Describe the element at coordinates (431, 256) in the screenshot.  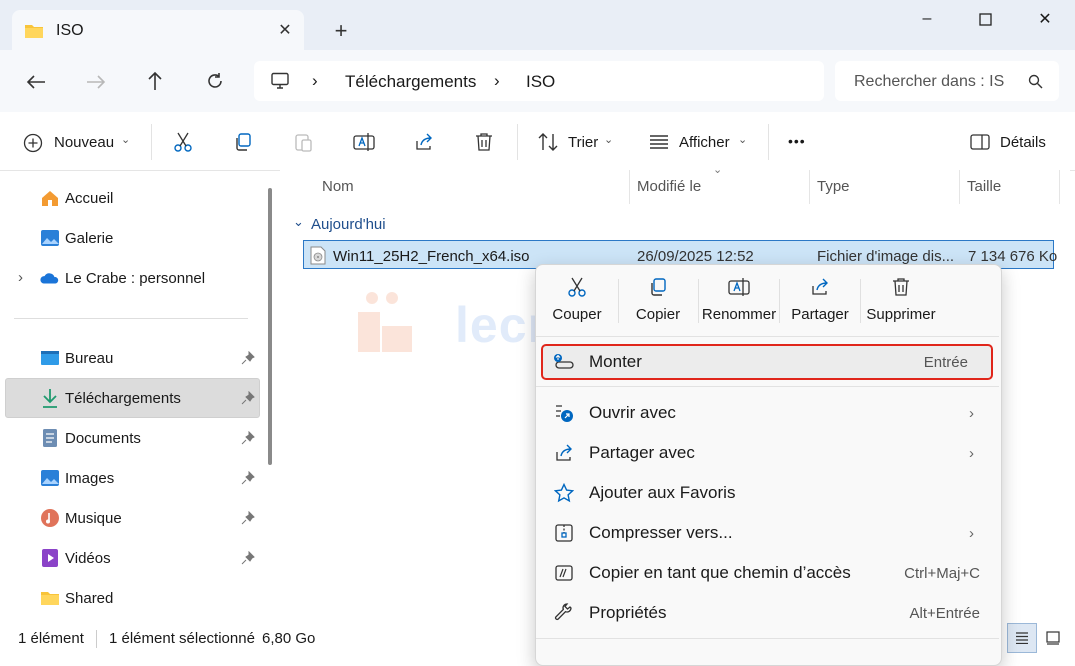
I see `file-name: Win11_25H2_French_x64.iso` at that location.